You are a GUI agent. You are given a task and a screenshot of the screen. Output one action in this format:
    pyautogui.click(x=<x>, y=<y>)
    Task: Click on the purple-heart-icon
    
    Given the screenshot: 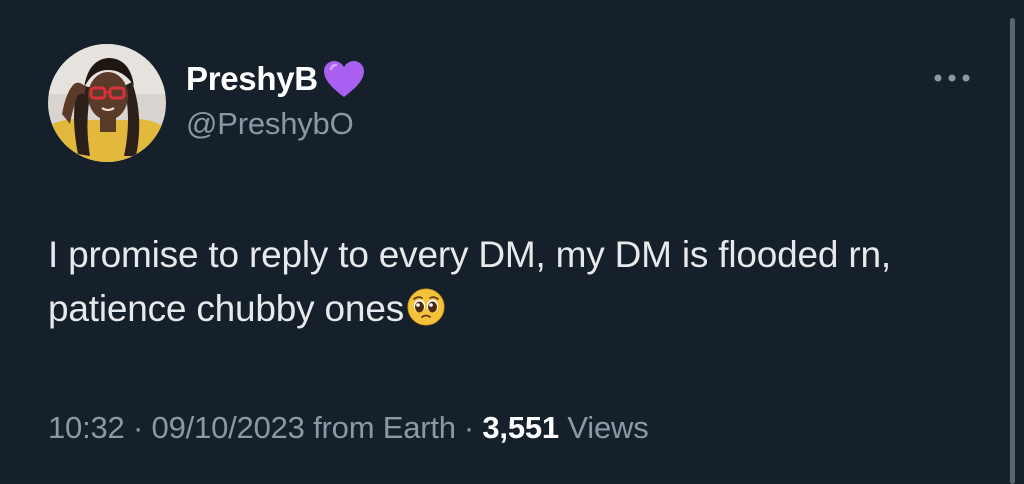 What is the action you would take?
    pyautogui.click(x=344, y=79)
    